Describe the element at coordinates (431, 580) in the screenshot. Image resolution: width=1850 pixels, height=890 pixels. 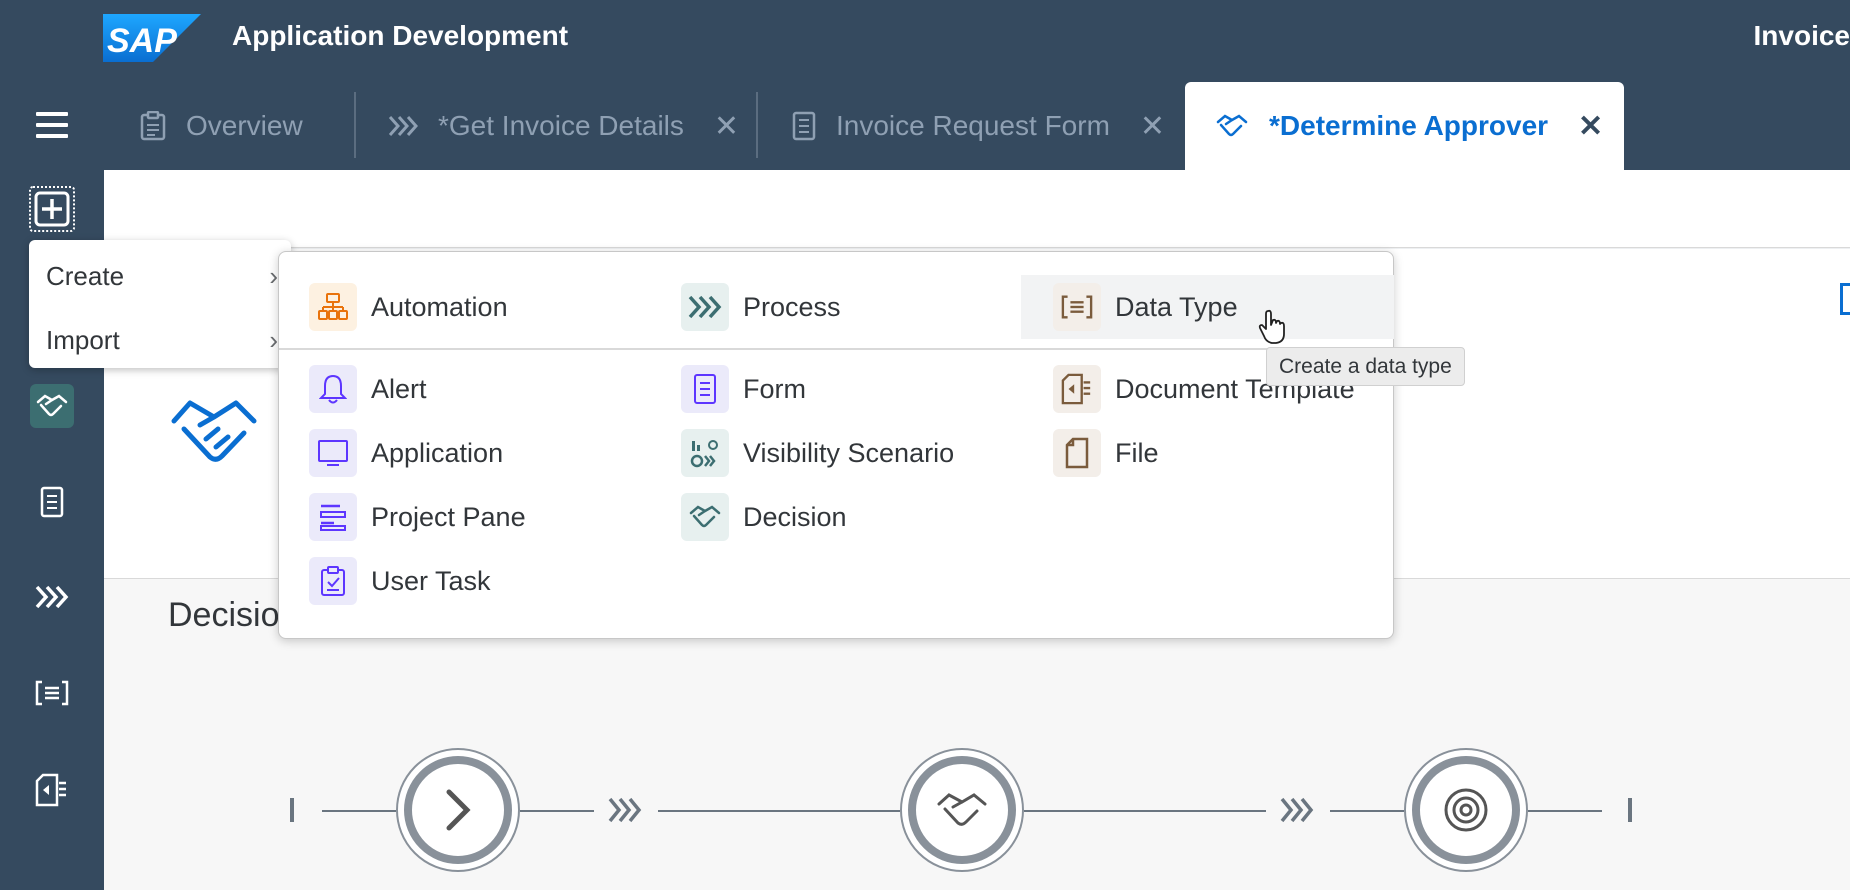
I see `menu-item-label: User Task` at that location.